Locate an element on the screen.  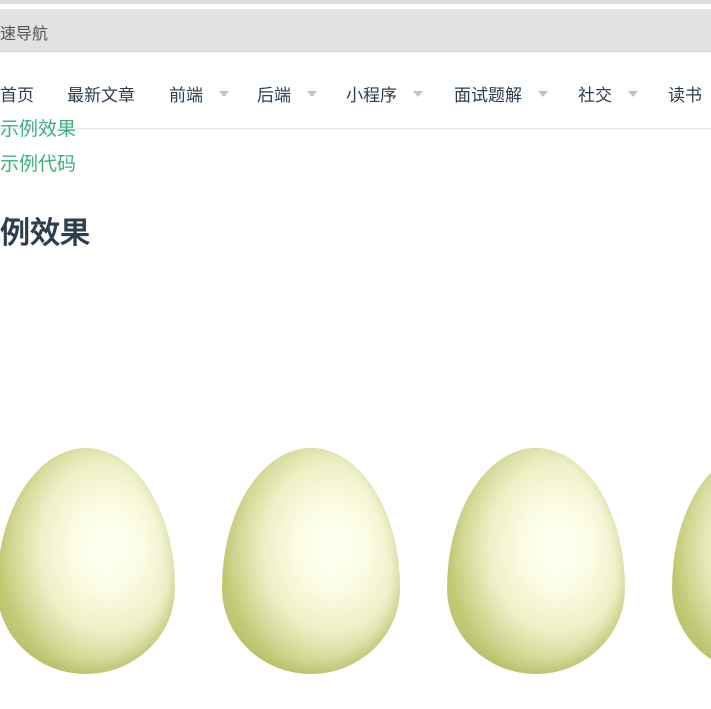
nav-item-backend: 后端 is located at coordinates (287, 93).